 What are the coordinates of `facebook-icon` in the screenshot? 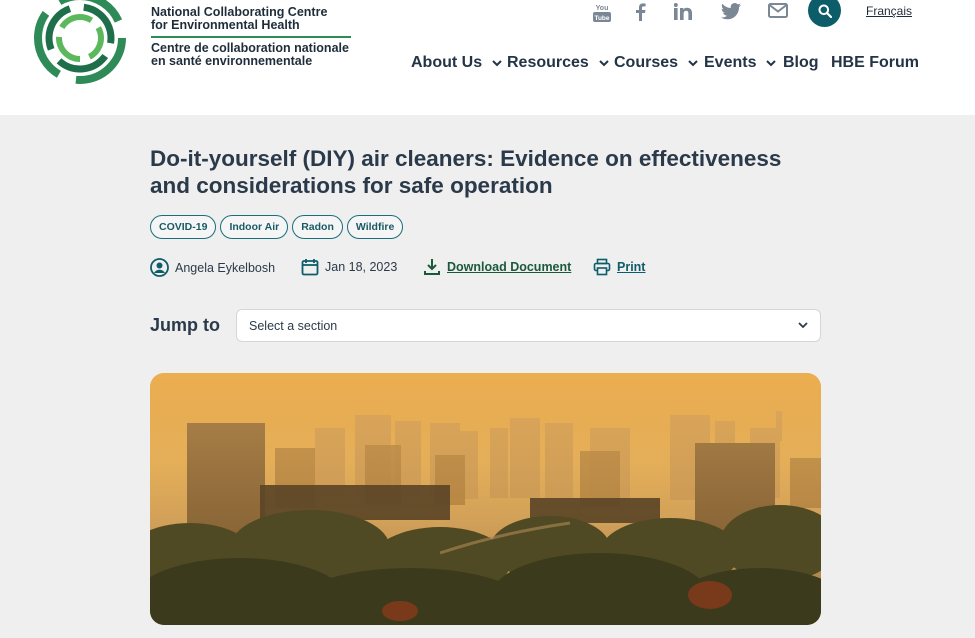 It's located at (644, 13).